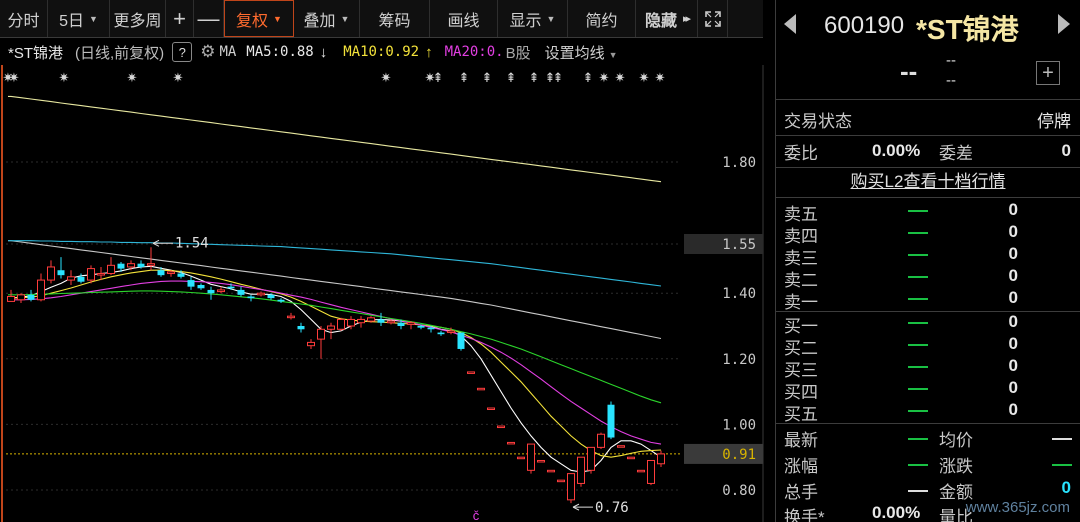 This screenshot has width=1080, height=522. Describe the element at coordinates (790, 24) in the screenshot. I see `prev-stock-icon` at that location.